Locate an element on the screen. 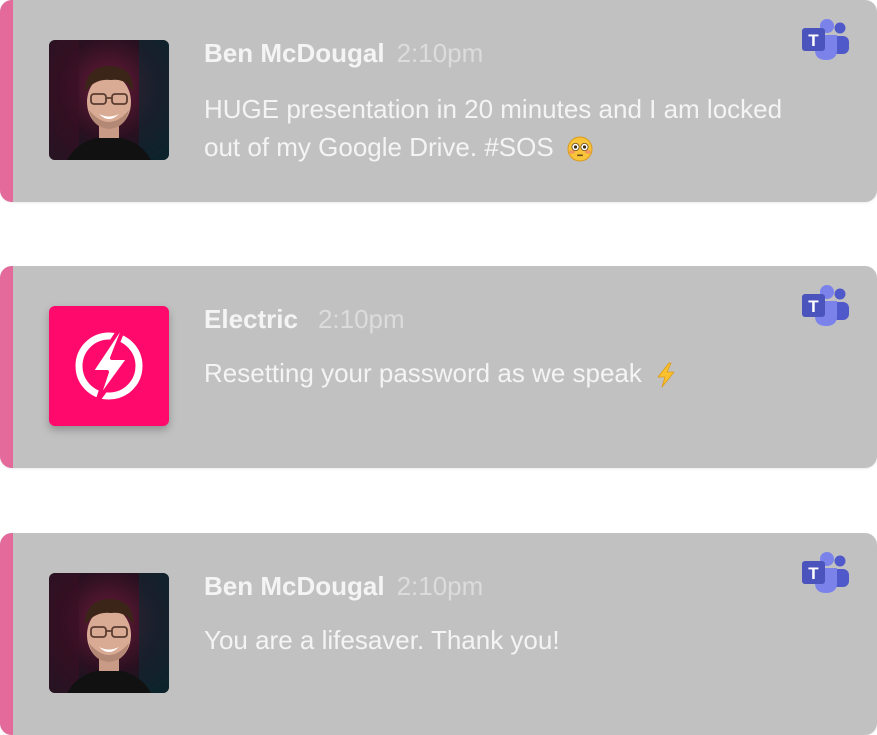 This screenshot has height=735, width=877. message-text: You are a lifesaver. Thank you! is located at coordinates (382, 640).